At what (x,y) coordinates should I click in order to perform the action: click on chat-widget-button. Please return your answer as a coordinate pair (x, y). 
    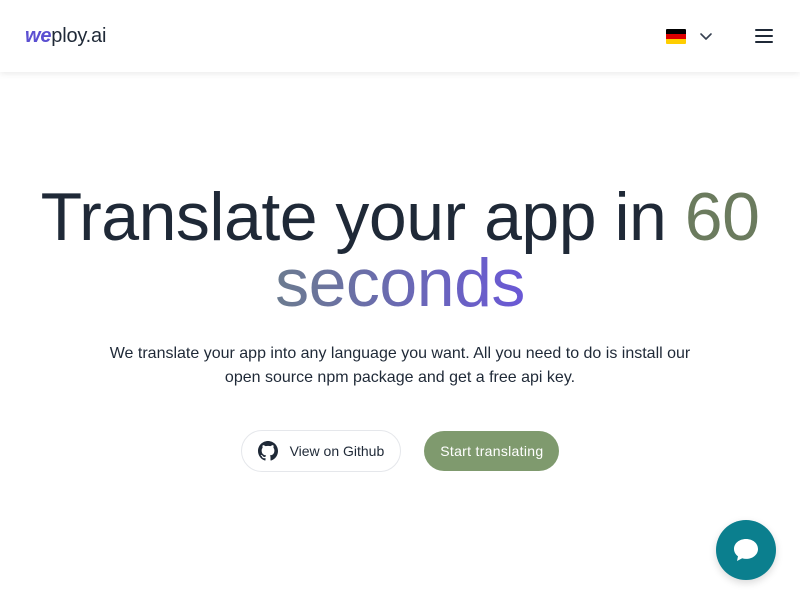
    Looking at the image, I should click on (746, 550).